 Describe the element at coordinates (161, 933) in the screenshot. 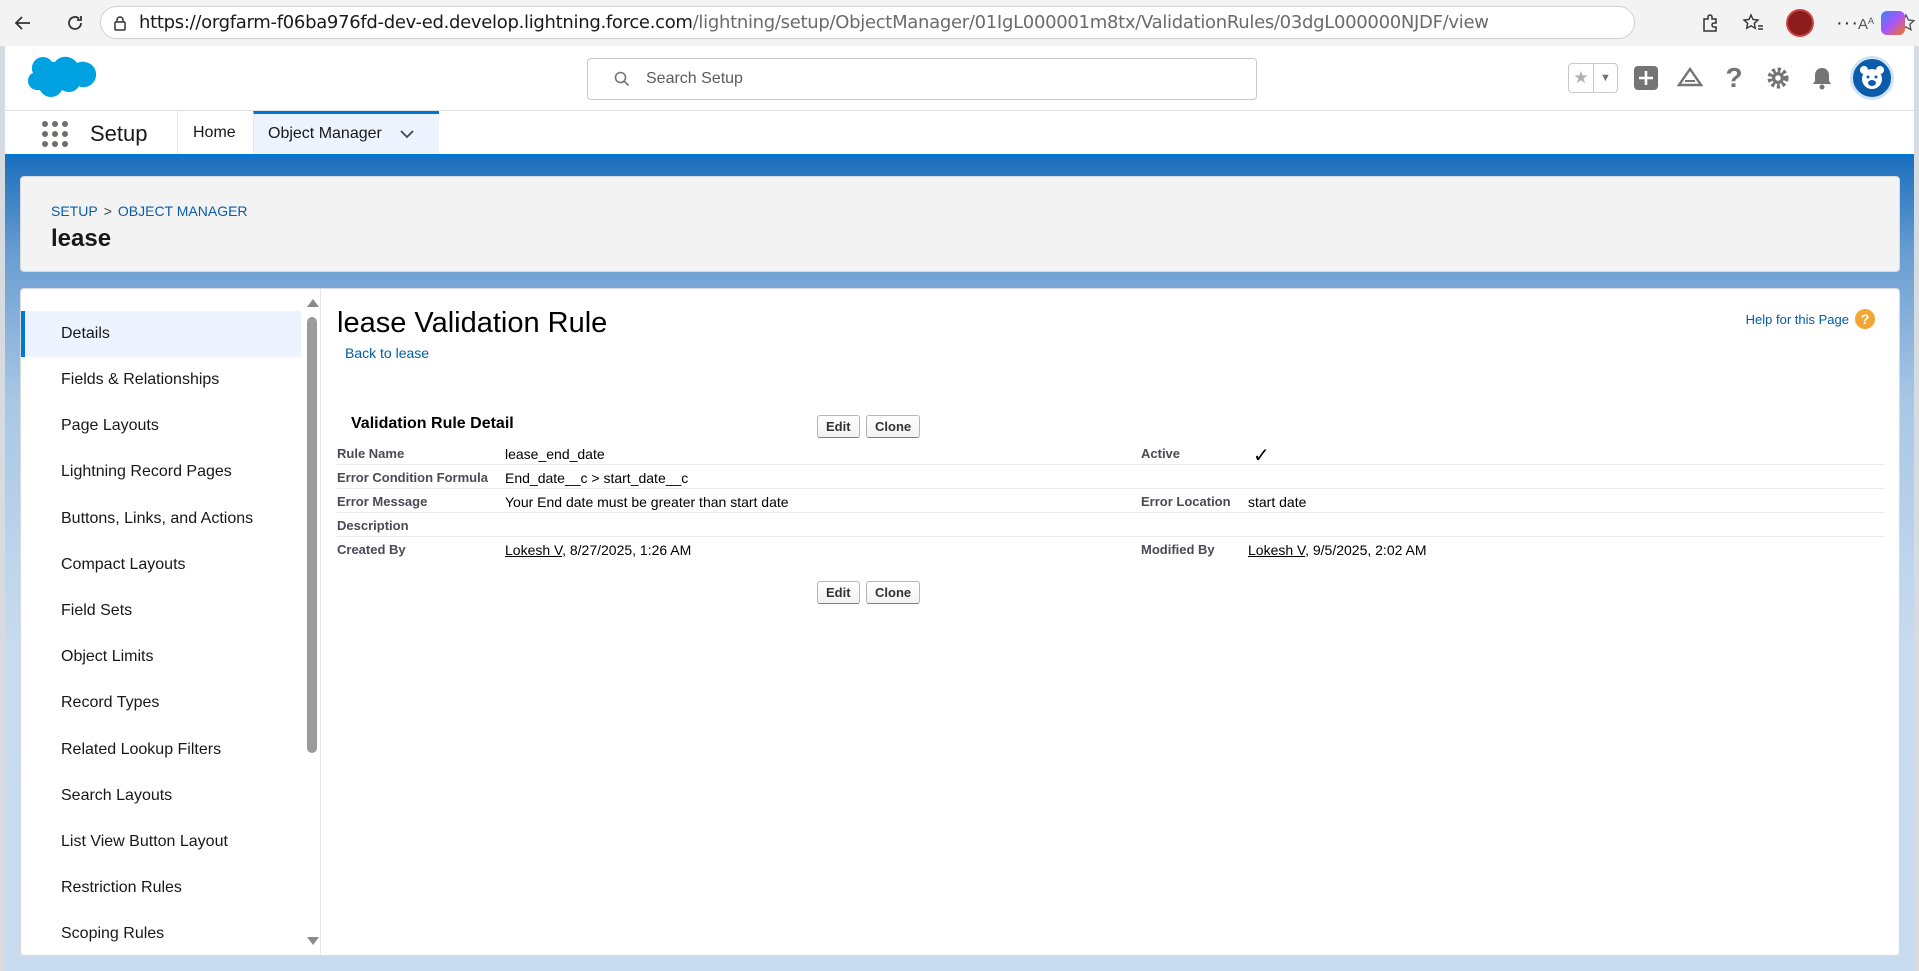

I see `sidebar-item-scoping-rules: Scoping Rules` at that location.